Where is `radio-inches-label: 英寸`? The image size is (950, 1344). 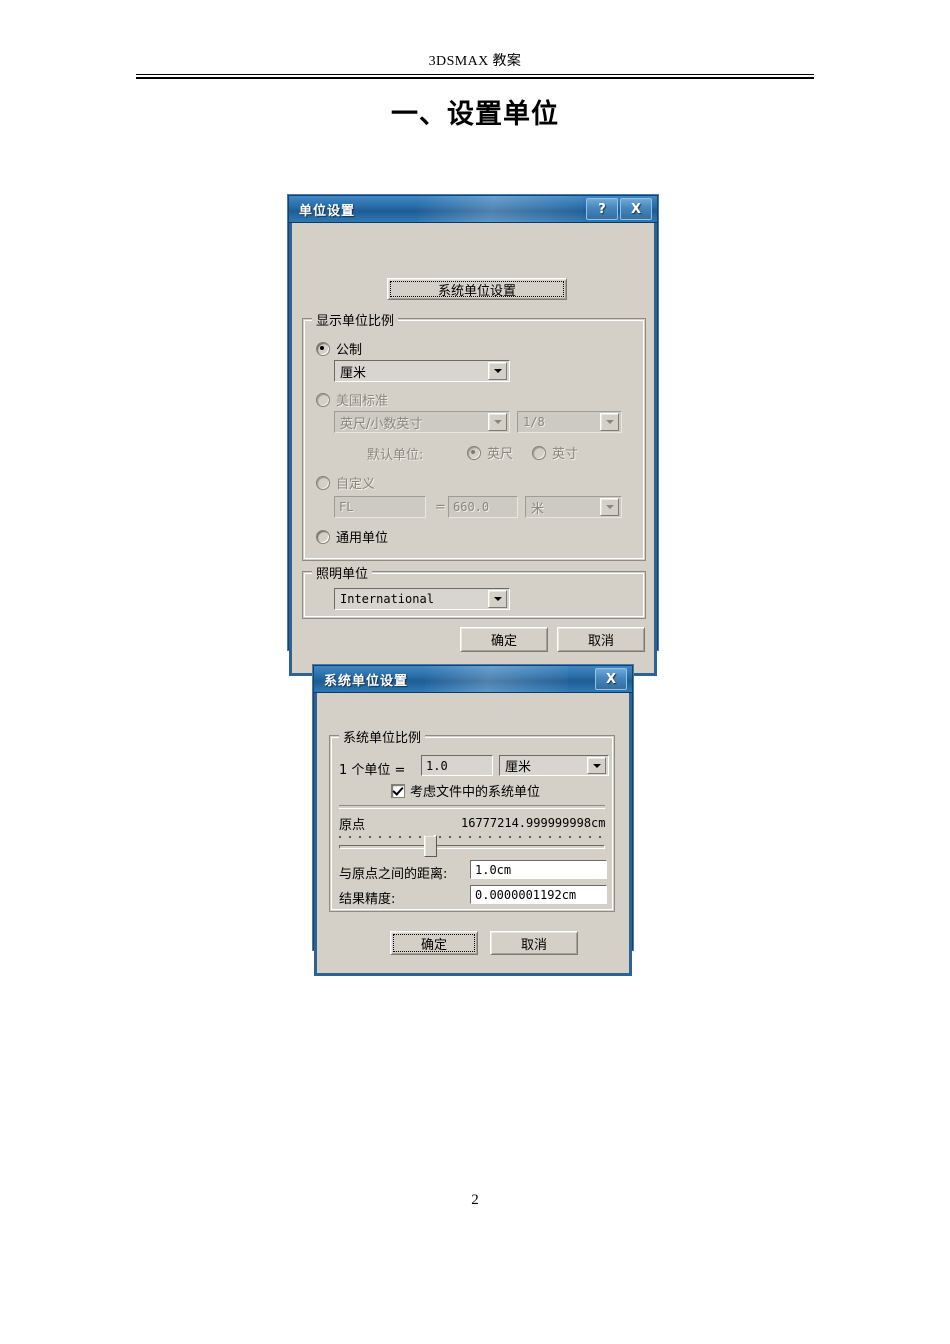
radio-inches-label: 英寸 is located at coordinates (565, 454).